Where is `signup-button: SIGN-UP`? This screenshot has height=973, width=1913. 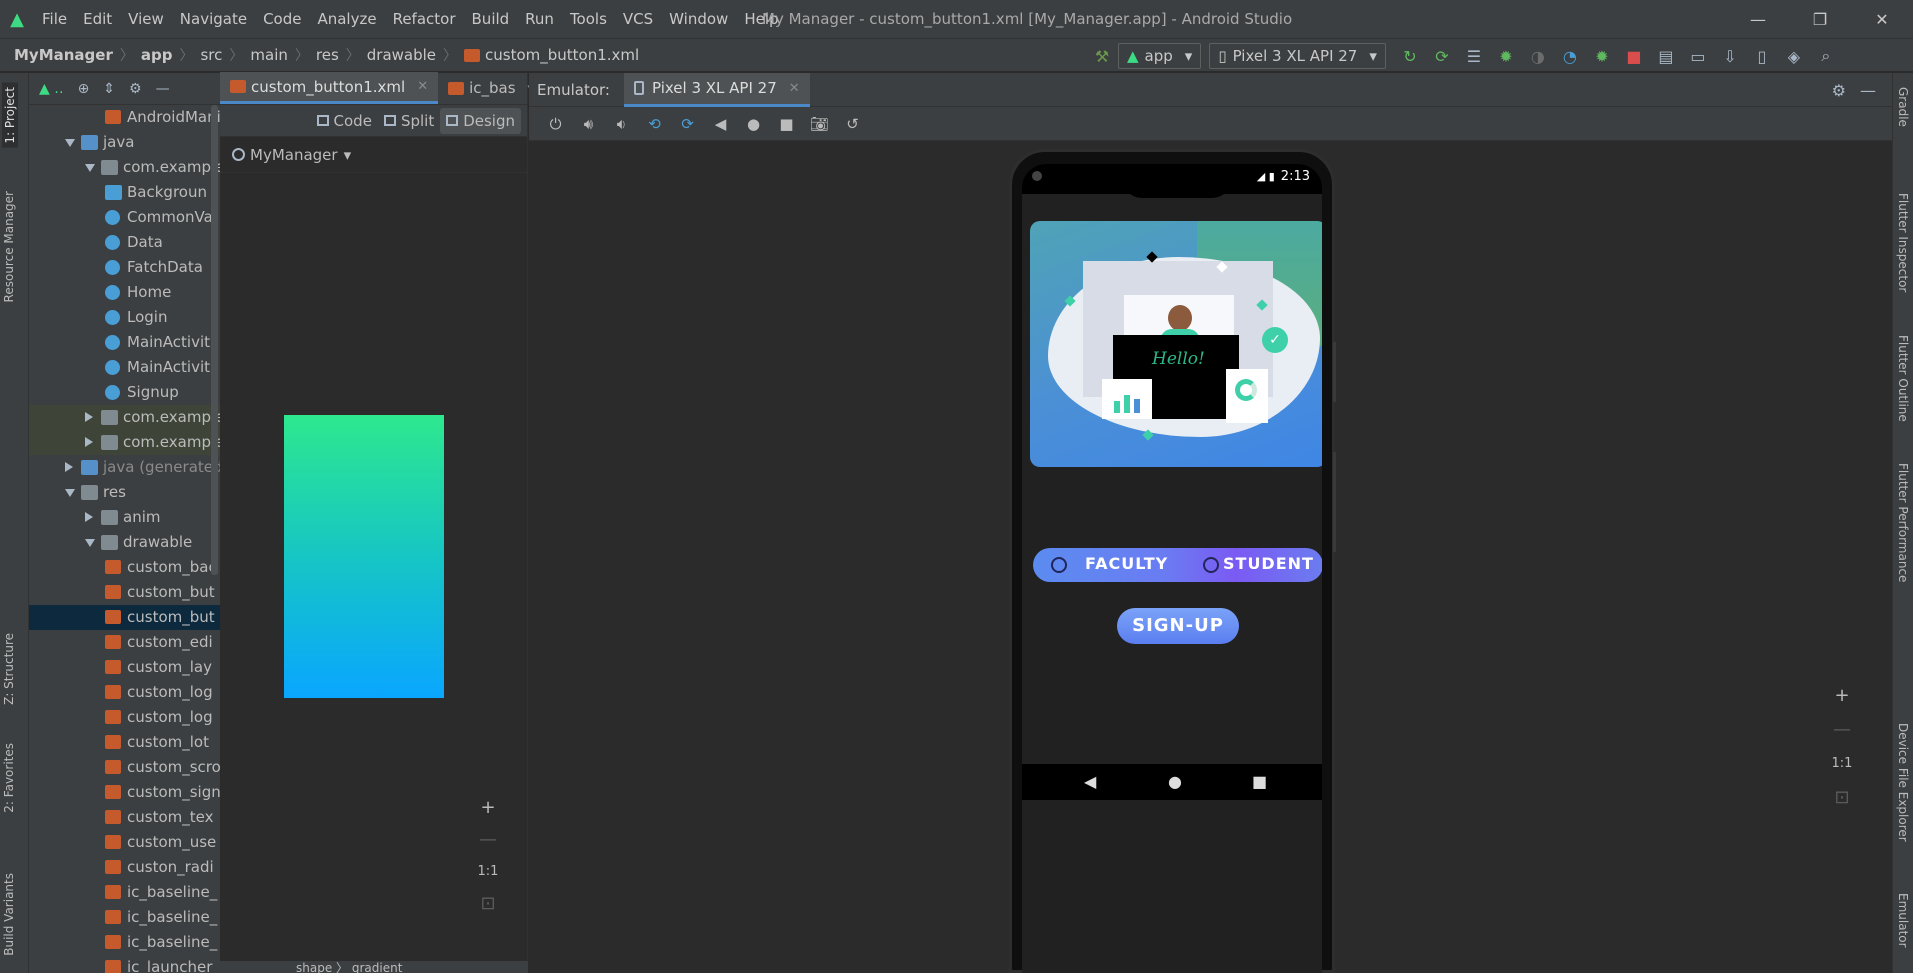 signup-button: SIGN-UP is located at coordinates (1178, 626).